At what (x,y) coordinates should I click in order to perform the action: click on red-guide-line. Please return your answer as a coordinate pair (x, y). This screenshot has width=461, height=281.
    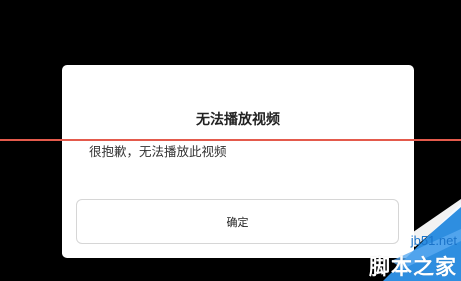
    Looking at the image, I should click on (230, 140).